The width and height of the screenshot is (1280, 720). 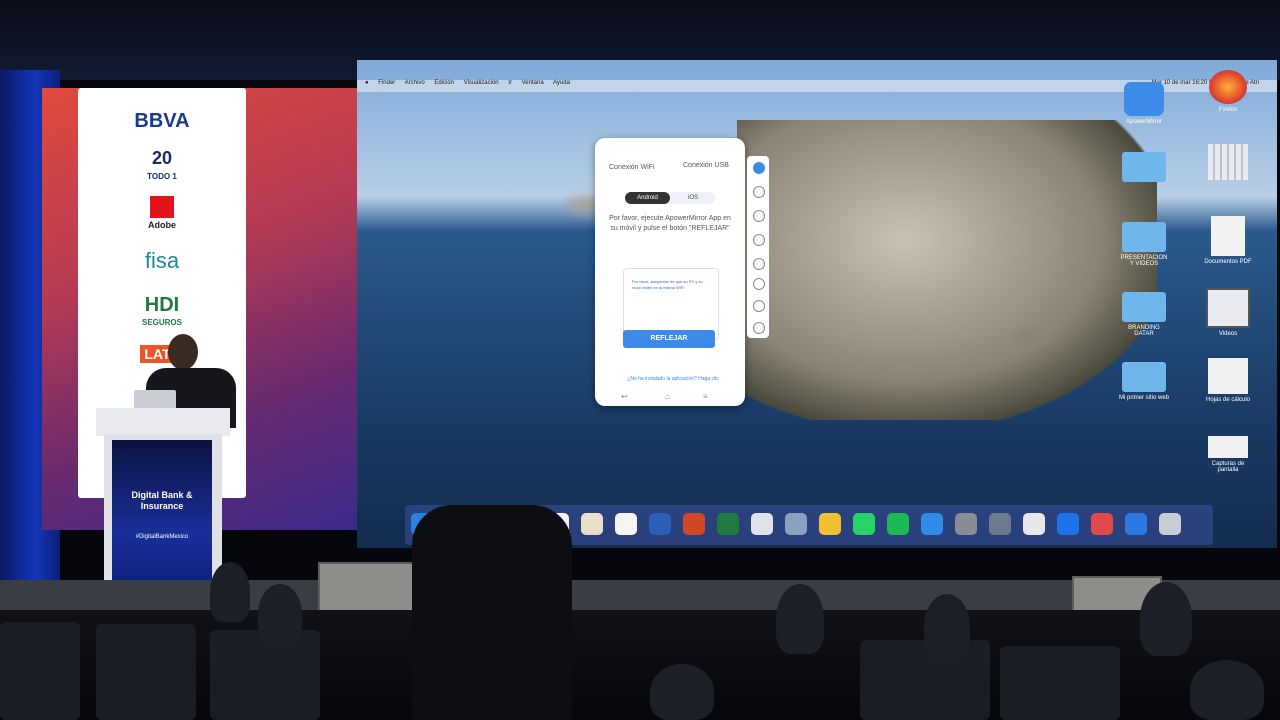 I want to click on hdi-logo-sub: SEGUROS, so click(x=161, y=322).